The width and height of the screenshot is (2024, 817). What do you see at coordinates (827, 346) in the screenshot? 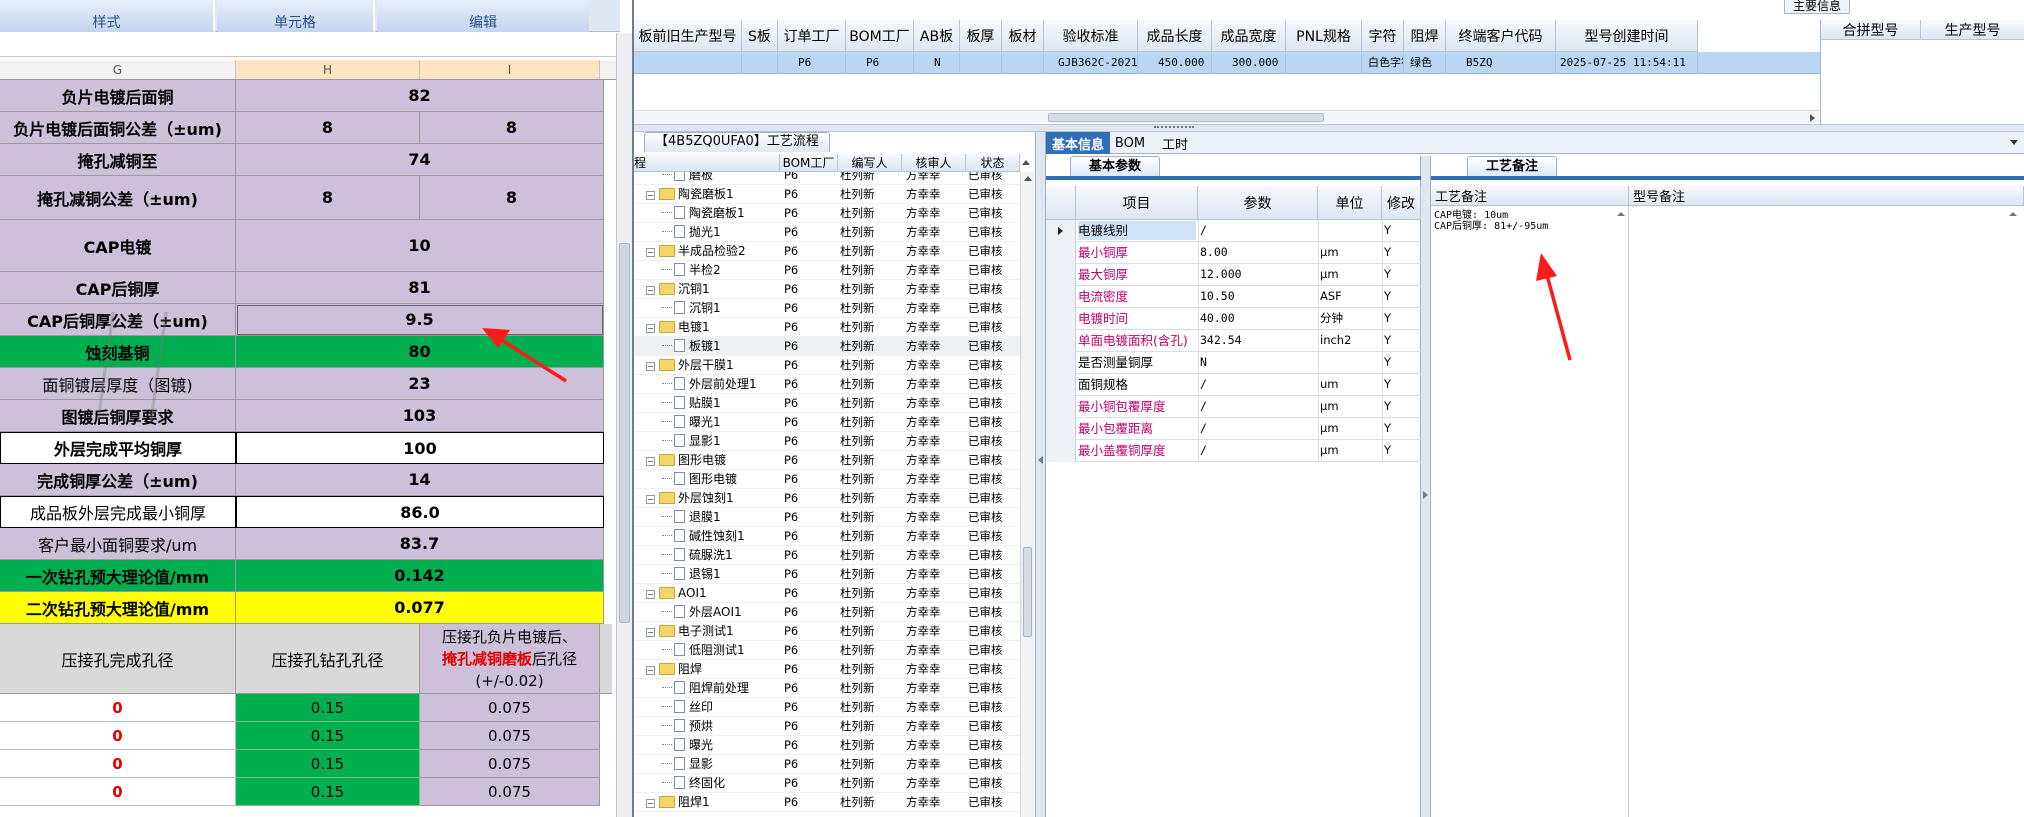
I see `flow-tree-row: 板镀1 P6 杜列新 方幸幸 已审核` at bounding box center [827, 346].